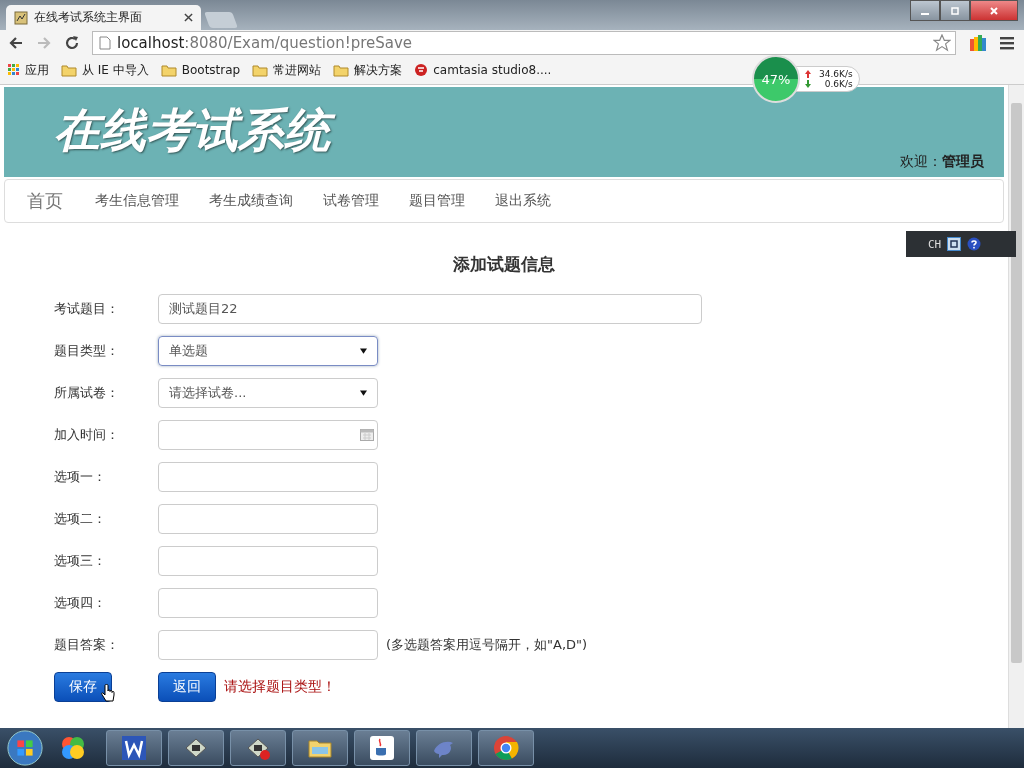 The width and height of the screenshot is (1024, 768). I want to click on site-title: 在线考试系统, so click(197, 133).